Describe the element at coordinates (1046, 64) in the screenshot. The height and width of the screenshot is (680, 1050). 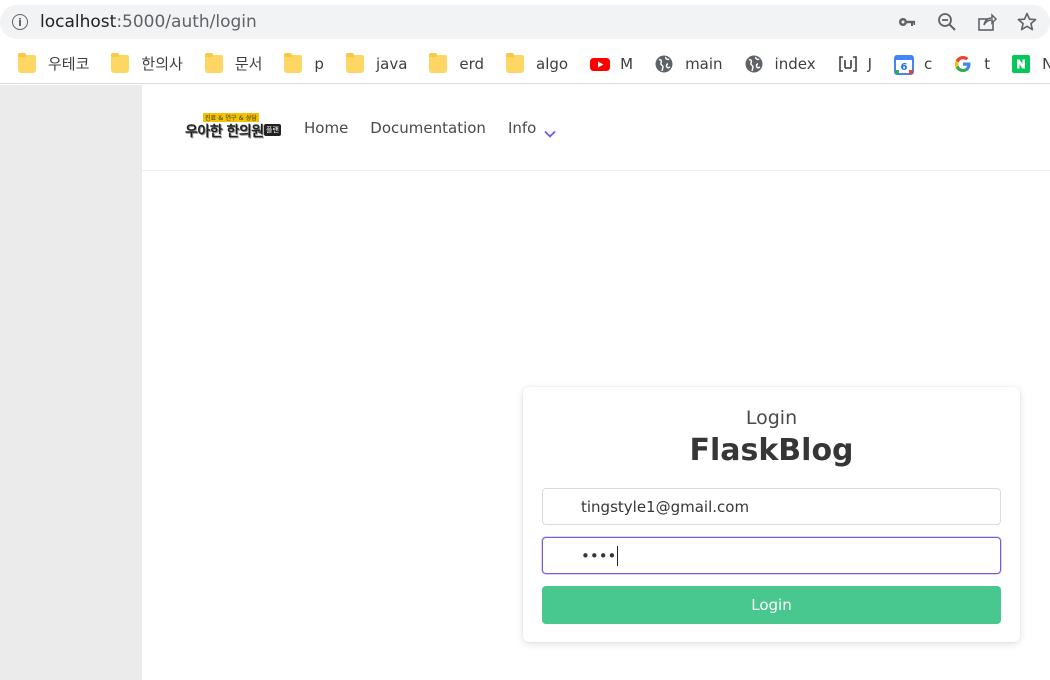
I see `bookmark-label: N` at that location.